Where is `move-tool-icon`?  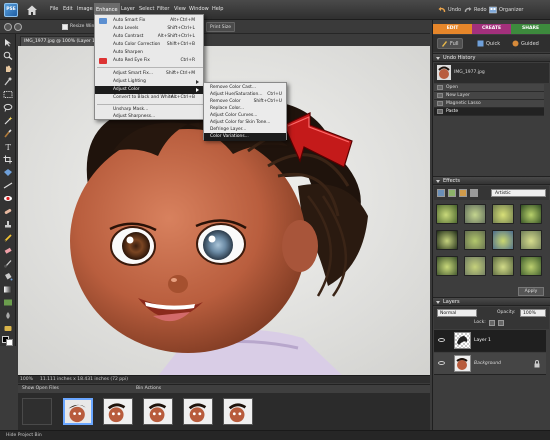
move-tool-icon is located at coordinates (8, 42).